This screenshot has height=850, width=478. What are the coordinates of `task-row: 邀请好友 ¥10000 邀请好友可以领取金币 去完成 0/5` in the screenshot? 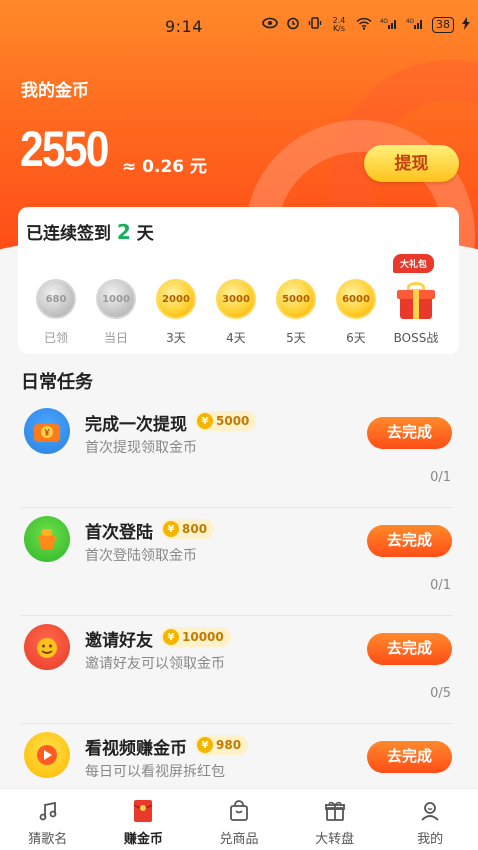 It's located at (237, 670).